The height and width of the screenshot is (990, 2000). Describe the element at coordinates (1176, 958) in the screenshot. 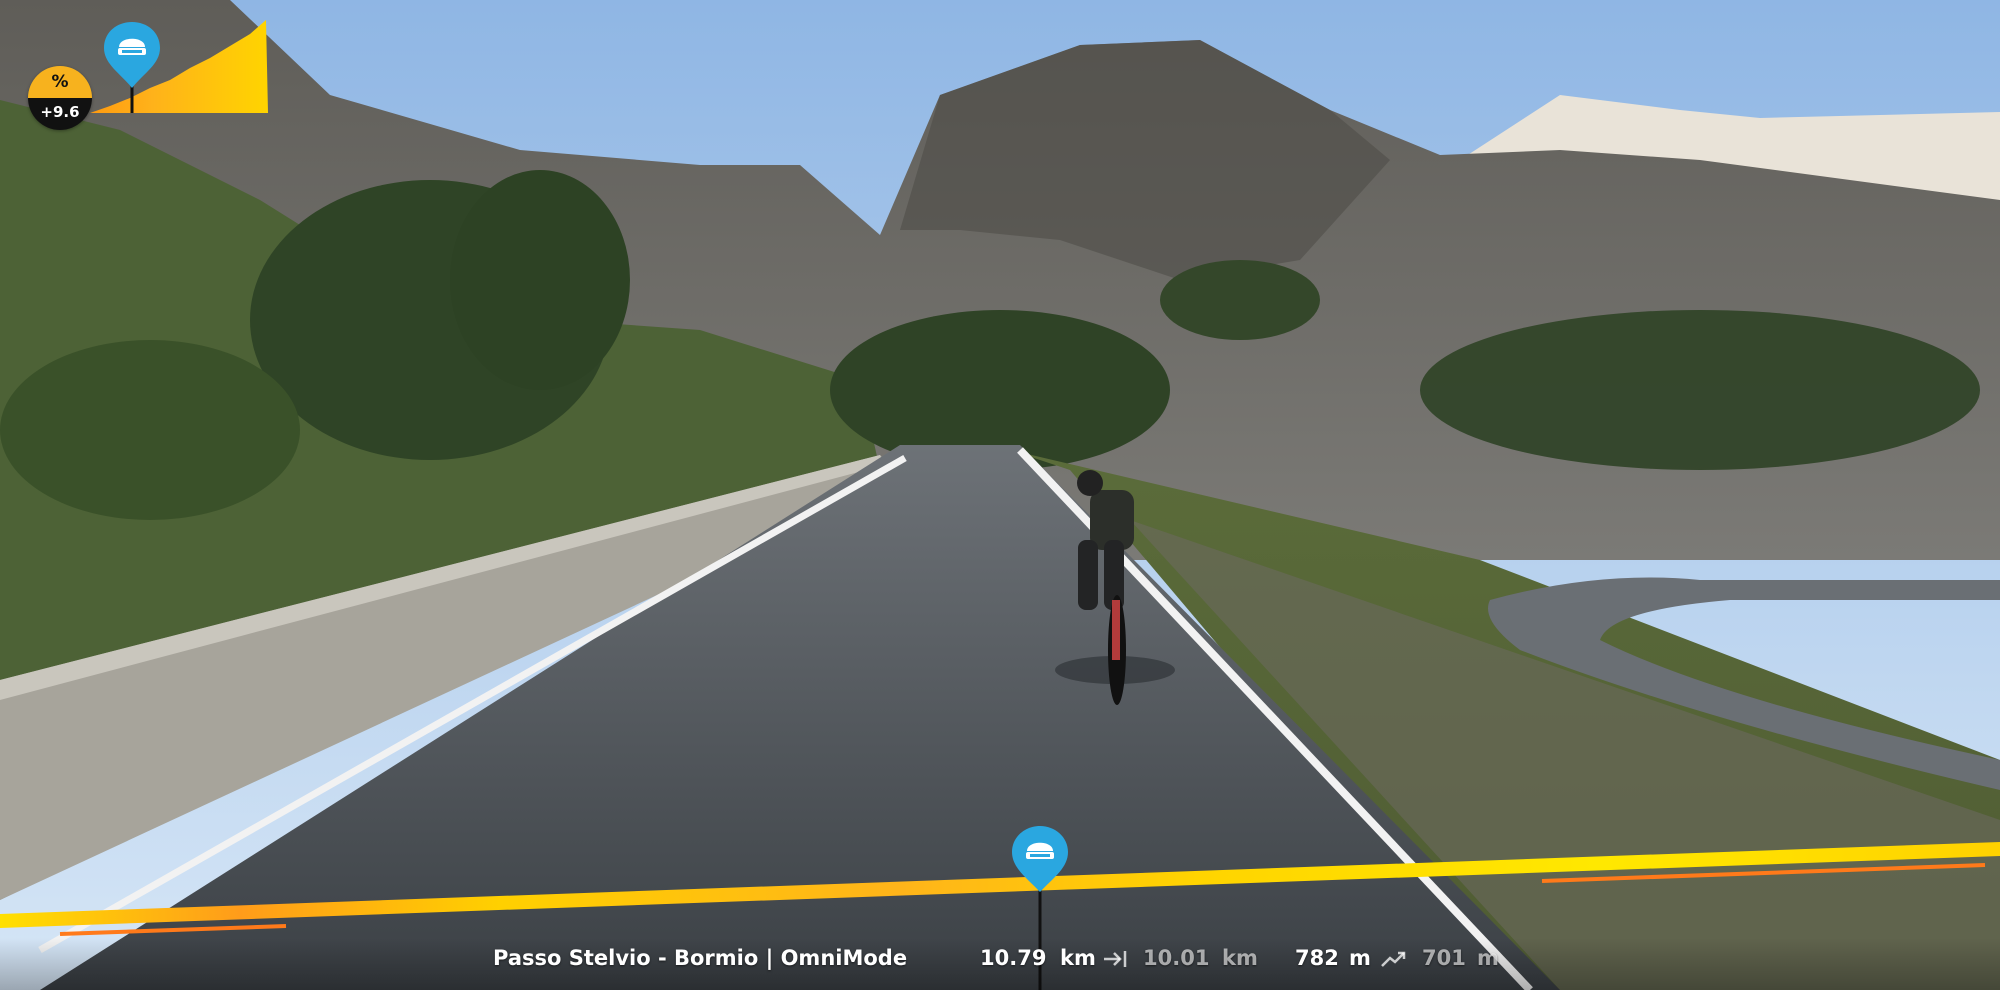

I see `distance-remaining: 10.01` at that location.